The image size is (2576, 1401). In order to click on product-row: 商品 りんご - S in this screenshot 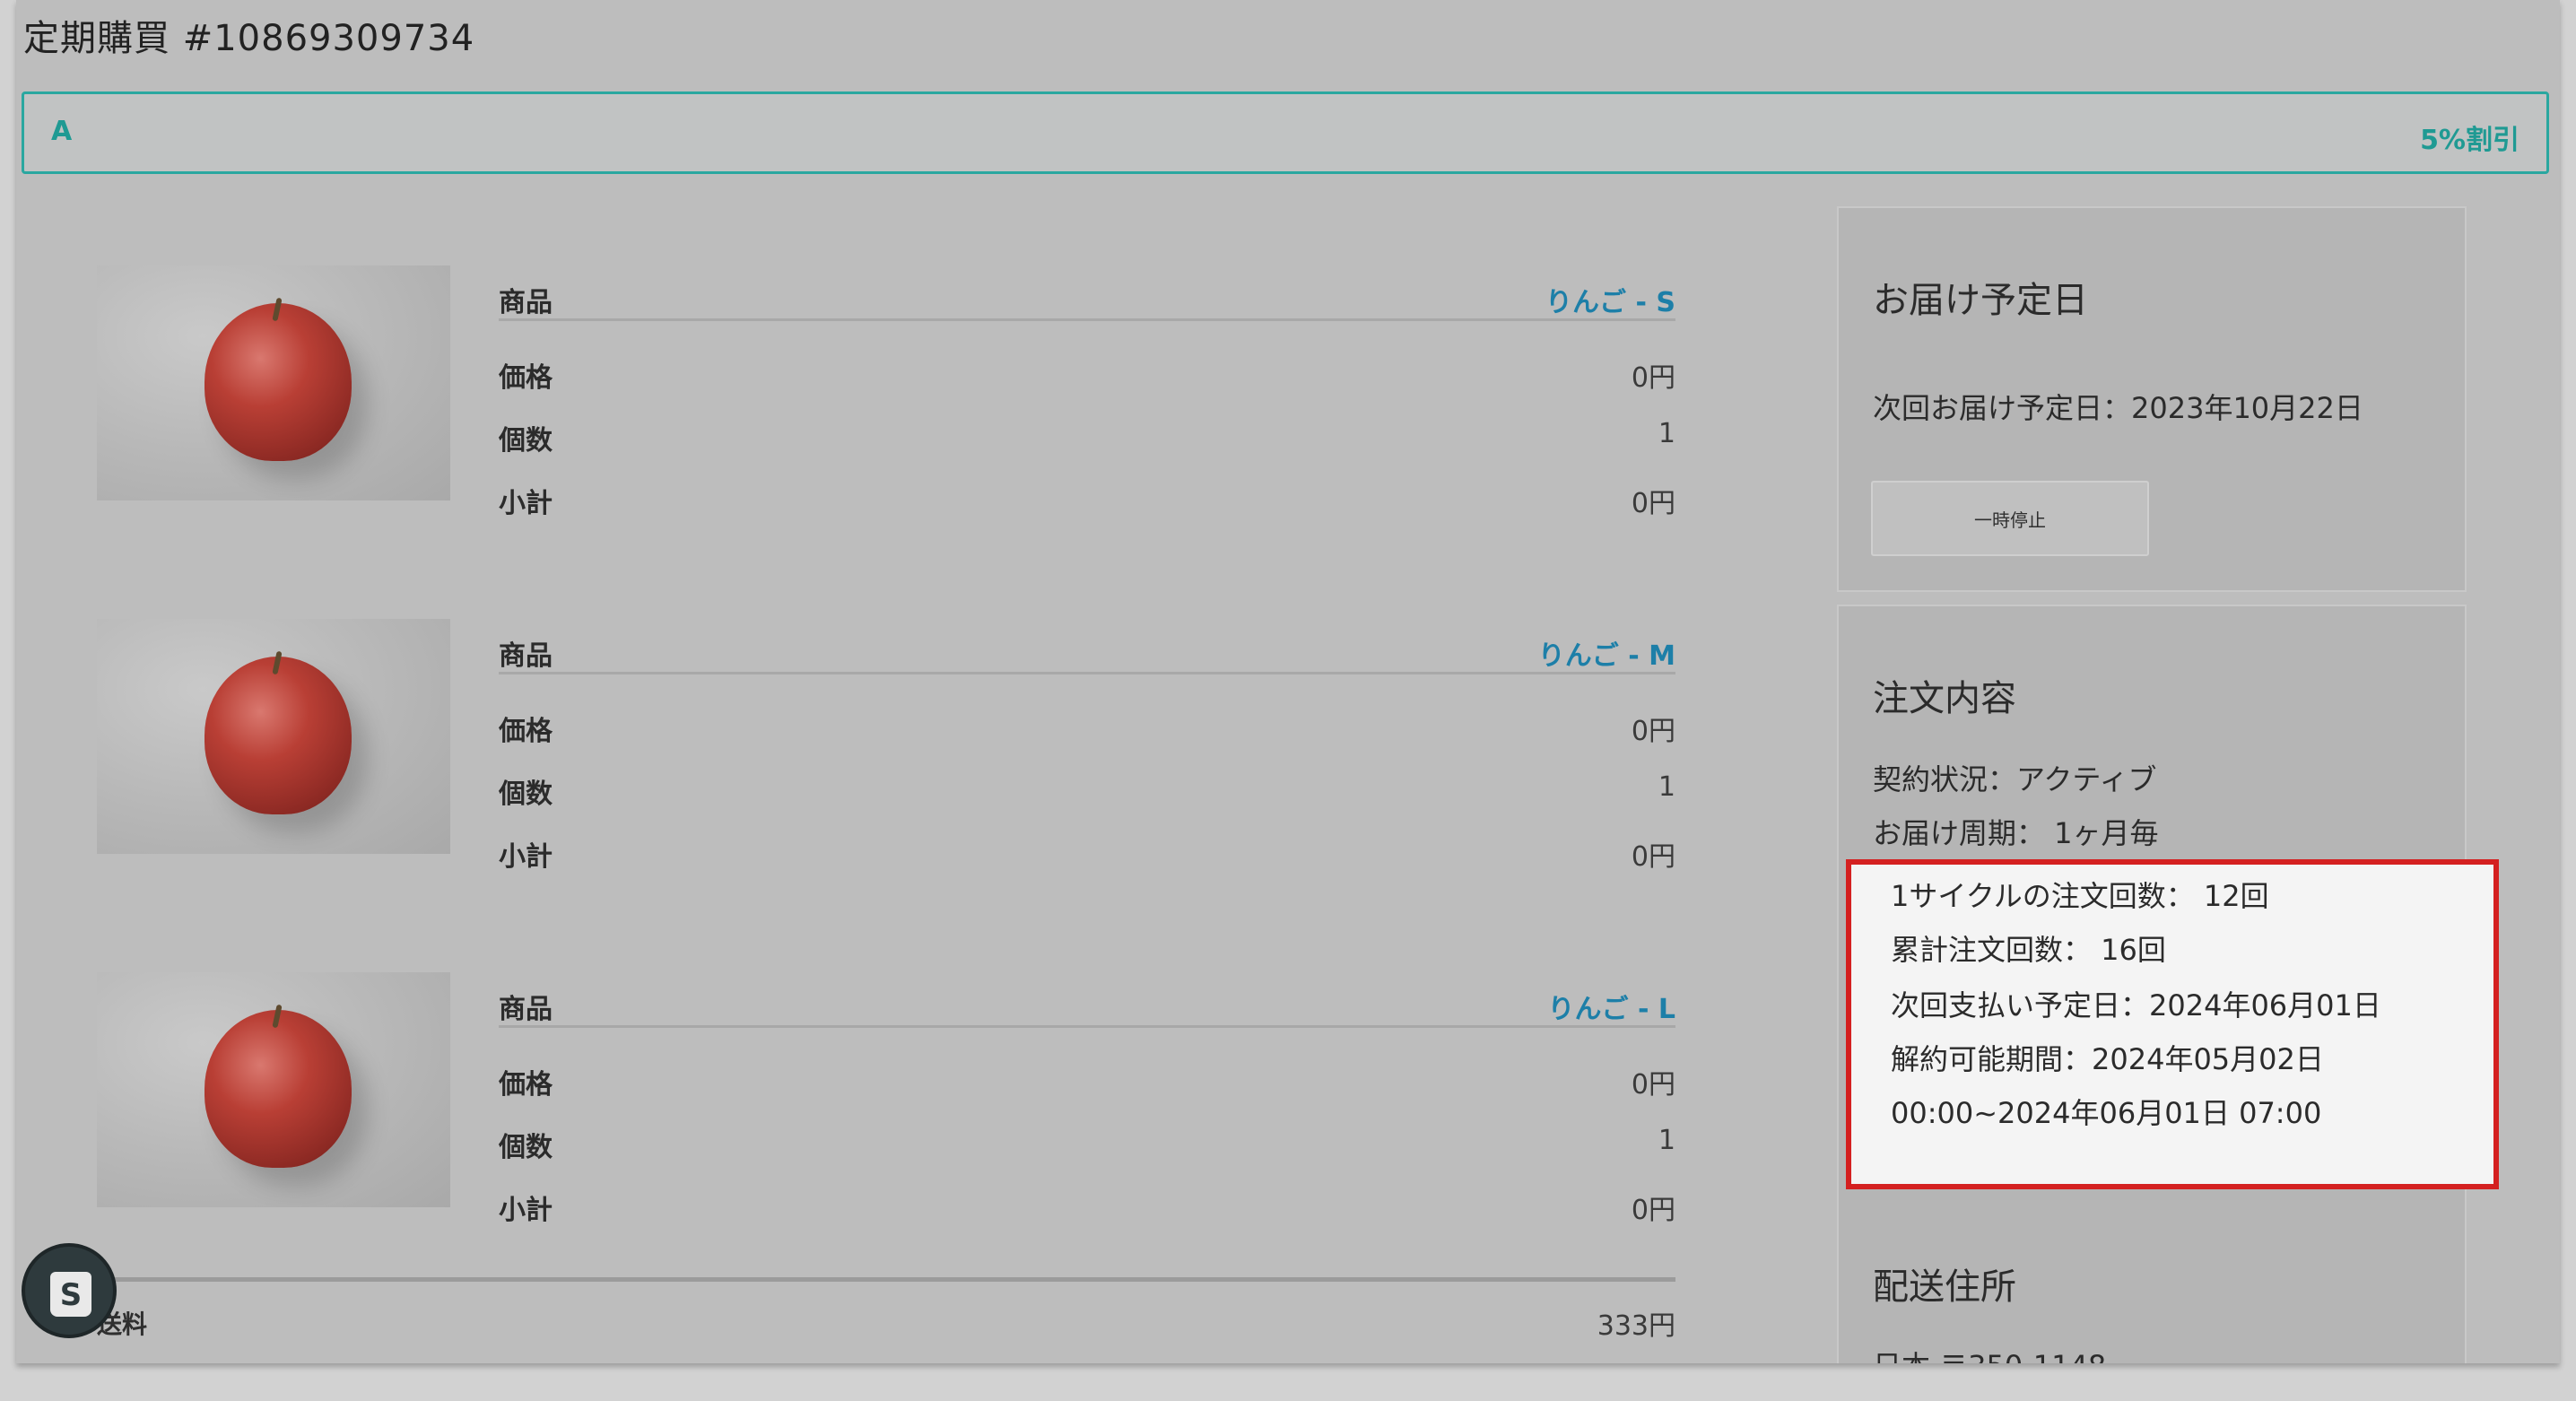, I will do `click(1087, 293)`.